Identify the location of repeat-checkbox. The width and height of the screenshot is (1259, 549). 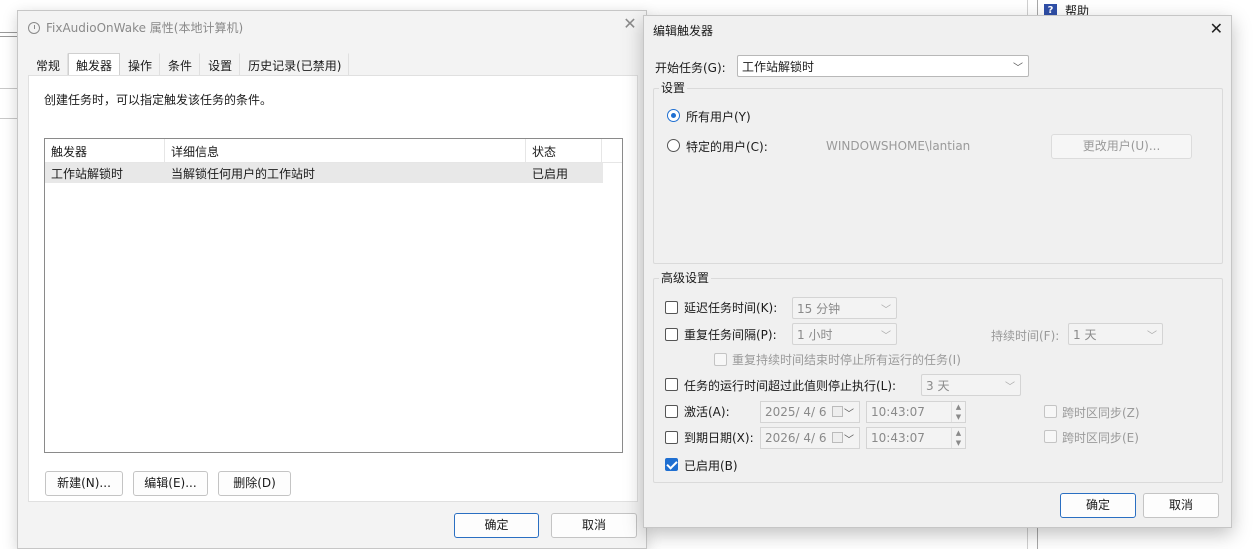
(671, 334).